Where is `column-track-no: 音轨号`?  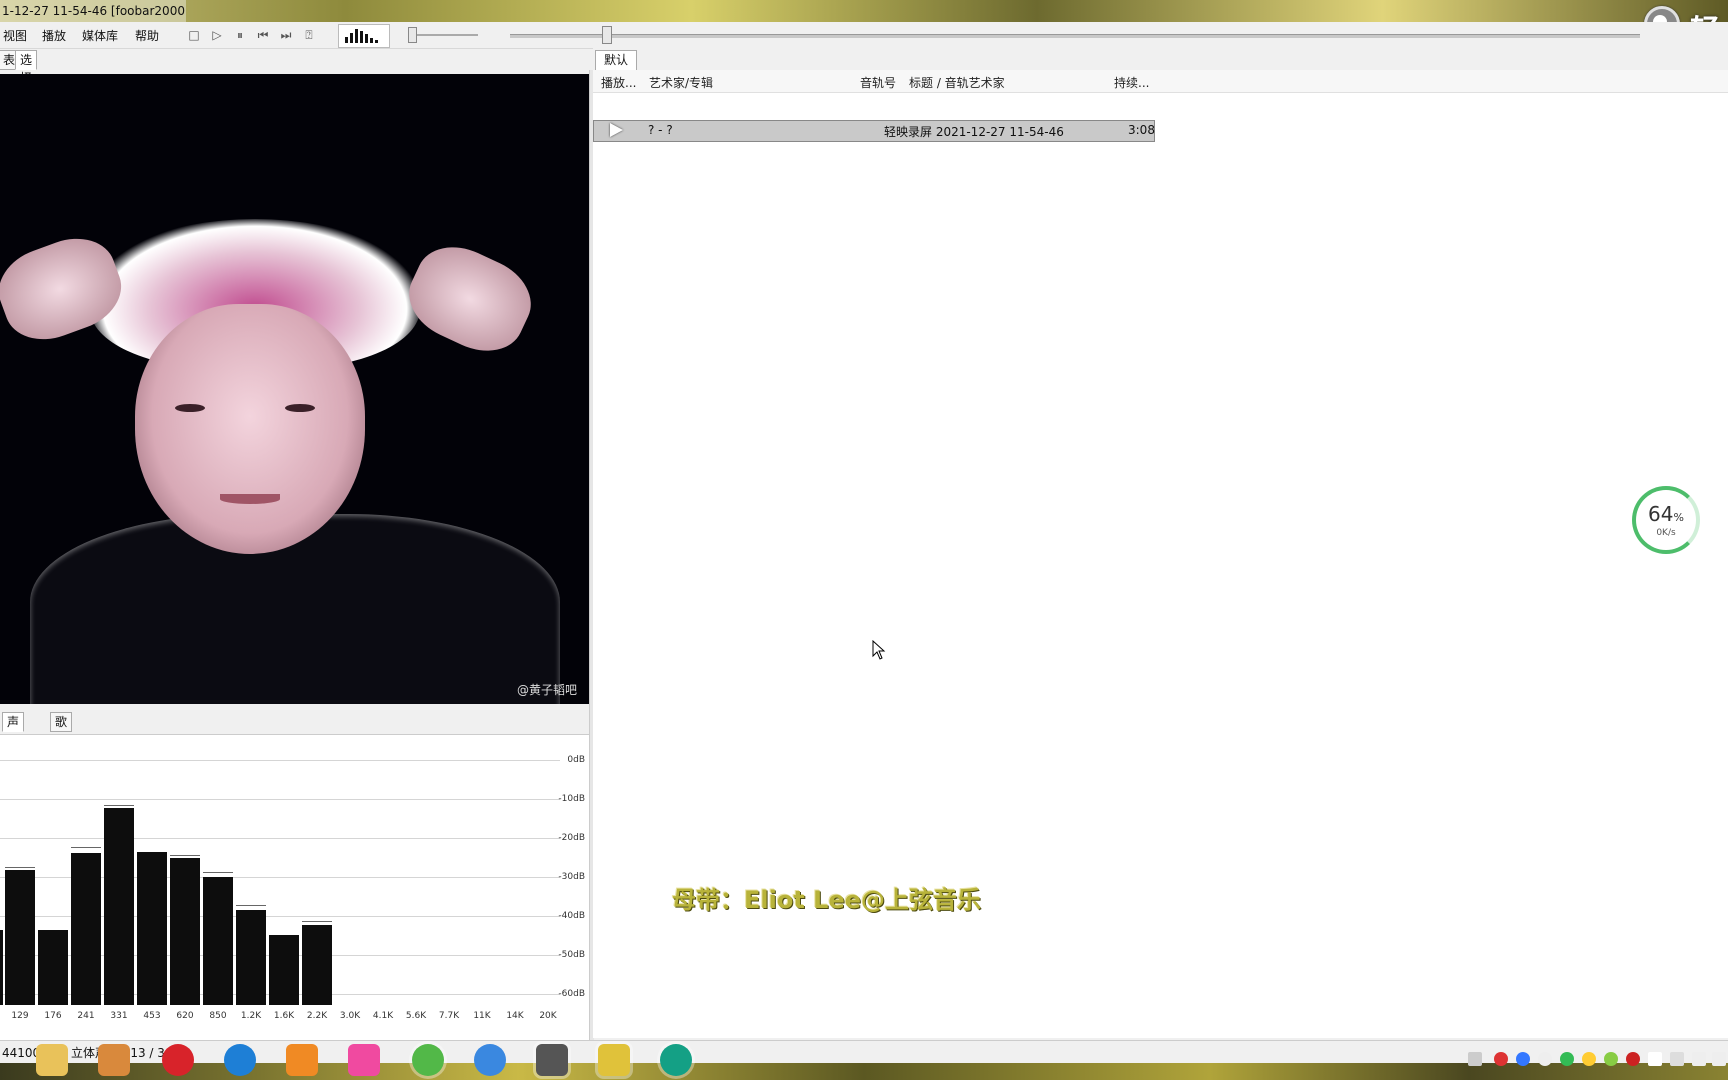
column-track-no: 音轨号 is located at coordinates (878, 82).